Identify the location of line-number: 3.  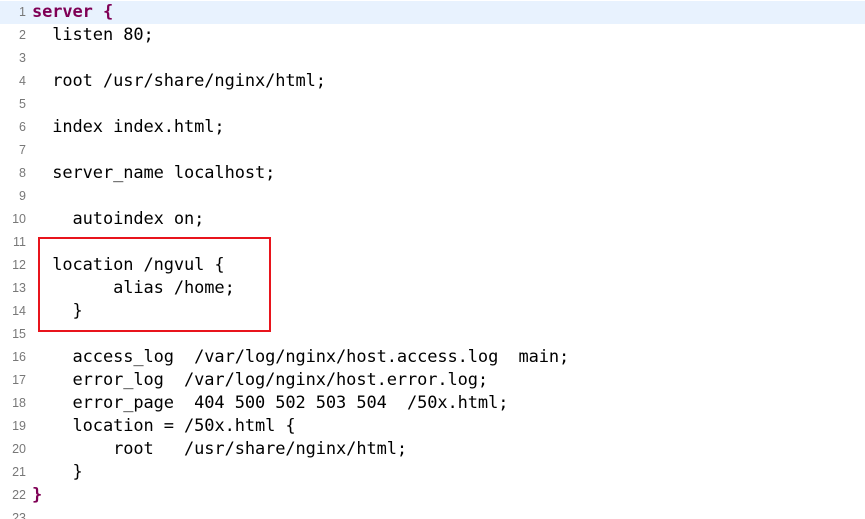
(22, 58).